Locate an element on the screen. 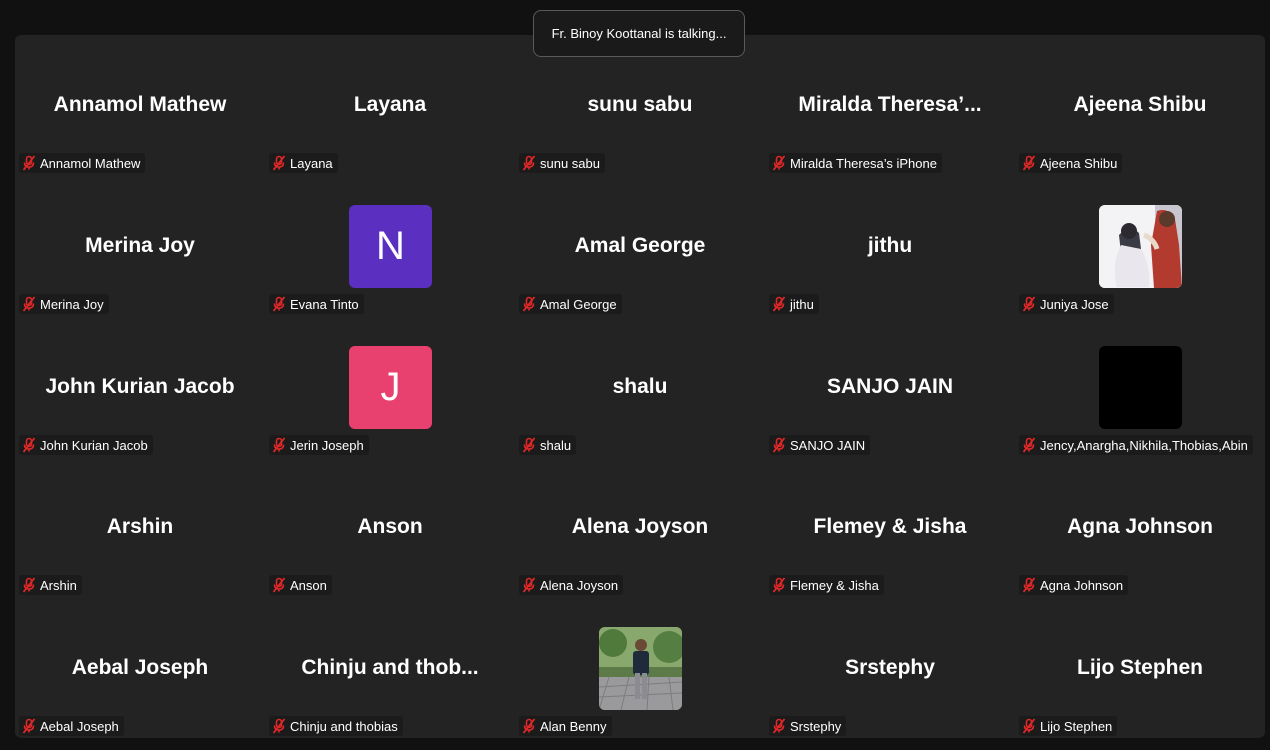 The image size is (1270, 750). participant-name-label: Annamol Mathew is located at coordinates (82, 163).